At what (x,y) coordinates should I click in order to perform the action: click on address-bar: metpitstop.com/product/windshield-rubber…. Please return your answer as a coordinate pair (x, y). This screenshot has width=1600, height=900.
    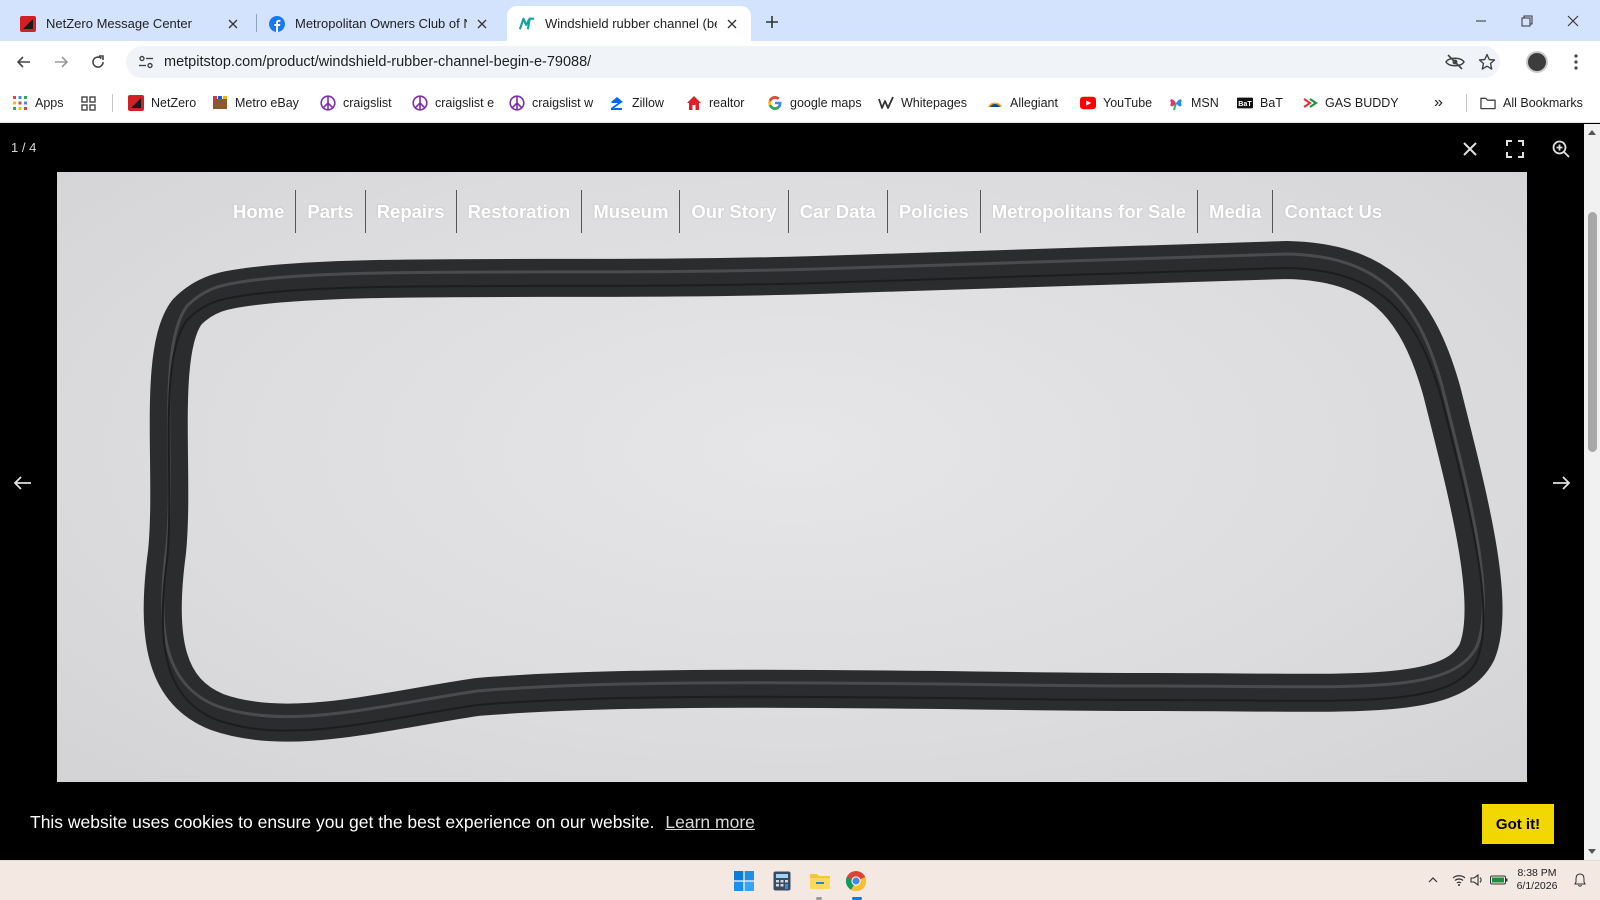
    Looking at the image, I should click on (813, 62).